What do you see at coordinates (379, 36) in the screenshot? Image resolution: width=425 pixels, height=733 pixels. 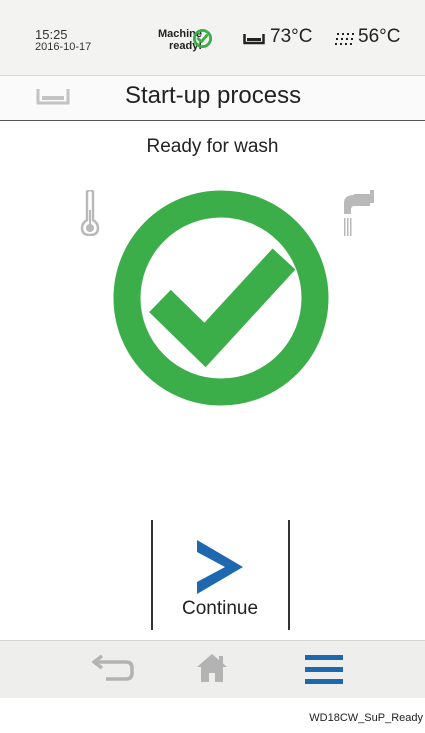 I see `water-temperature: 56°C` at bounding box center [379, 36].